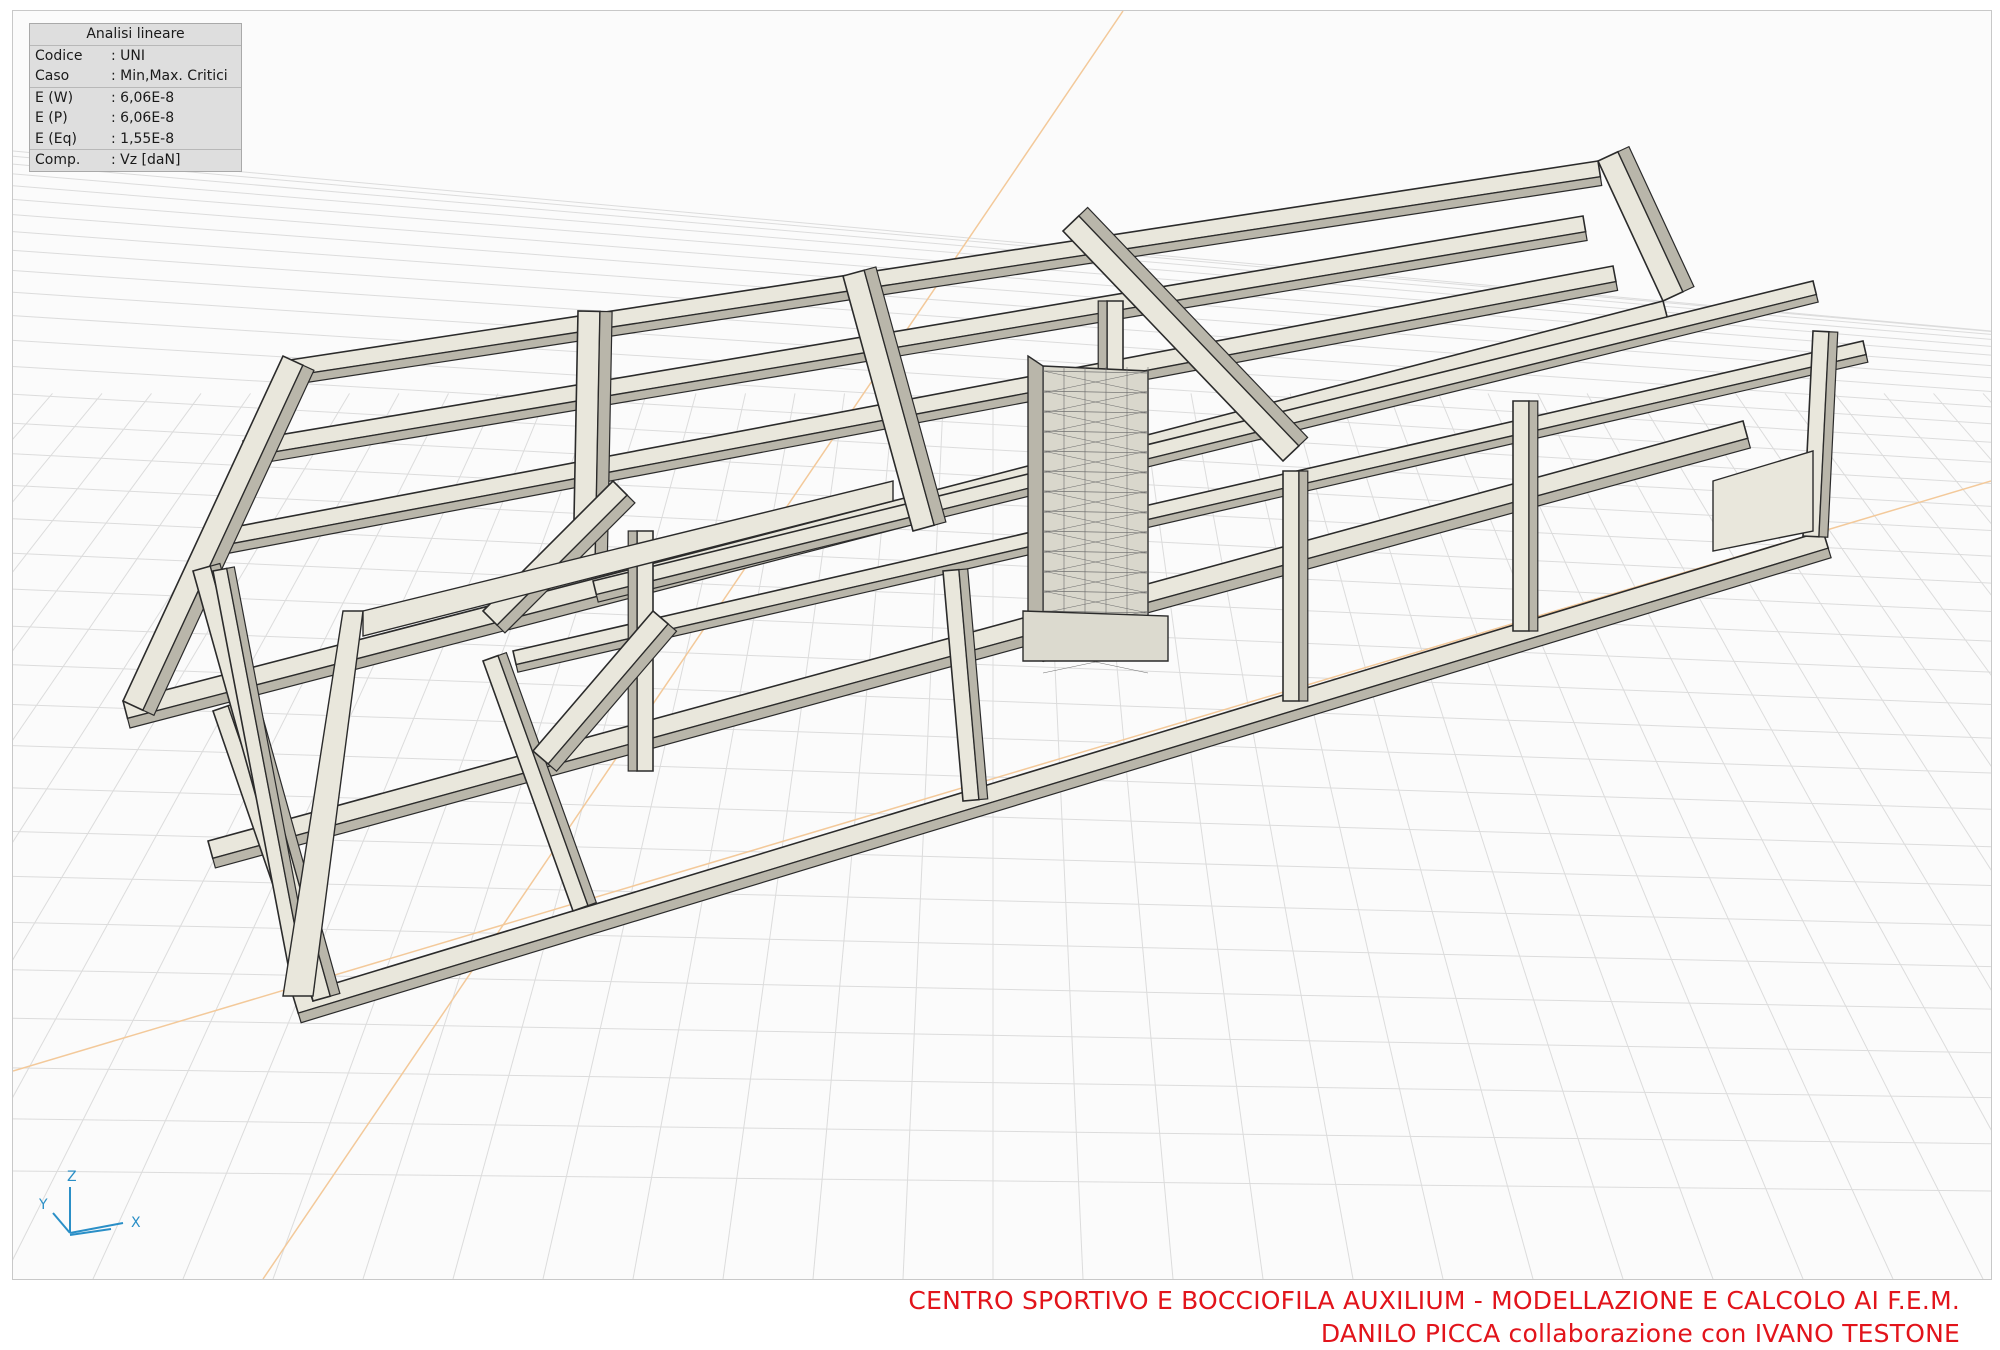  I want to click on info-value: : UNI, so click(128, 55).